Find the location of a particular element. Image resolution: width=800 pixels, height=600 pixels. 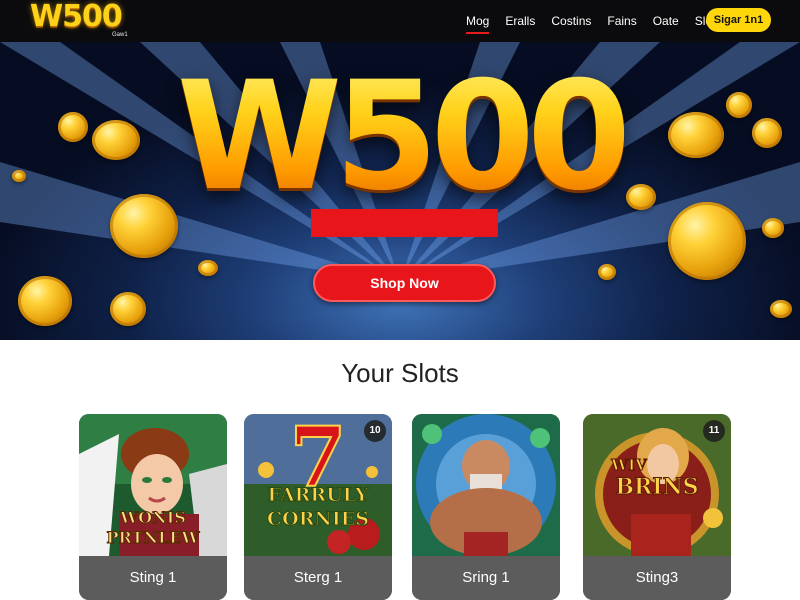

slot-art-title-4b: BRINS is located at coordinates (657, 487).